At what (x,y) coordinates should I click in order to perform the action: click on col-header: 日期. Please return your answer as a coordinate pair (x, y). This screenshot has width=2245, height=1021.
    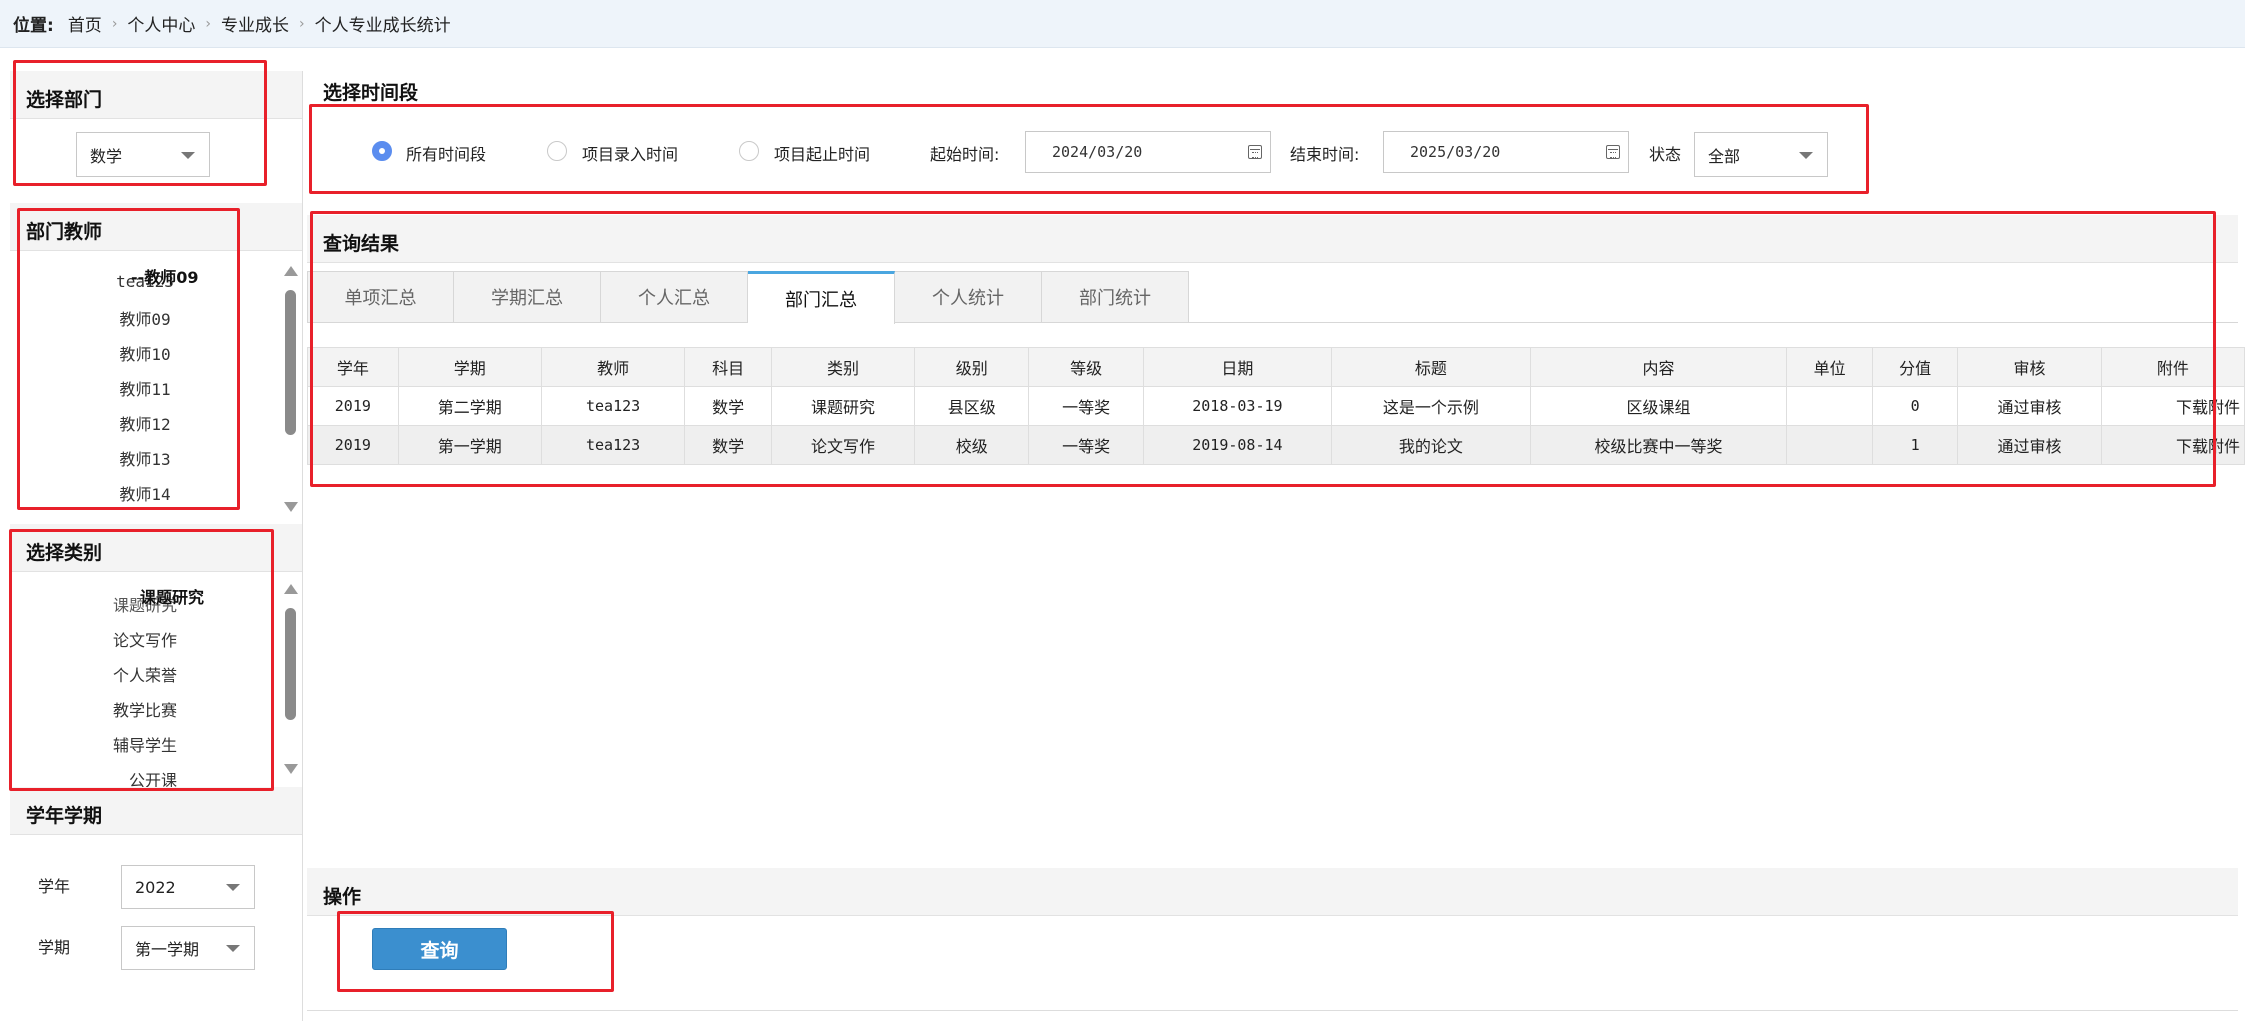
    Looking at the image, I should click on (1237, 367).